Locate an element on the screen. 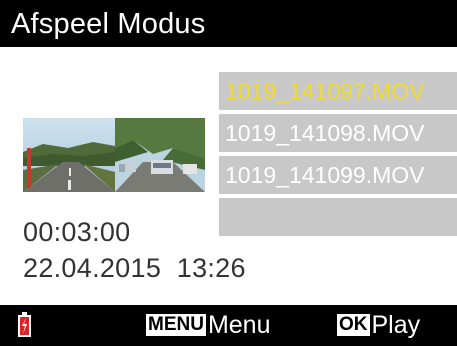 This screenshot has height=346, width=457. menu-hint: MENU Menu is located at coordinates (208, 325).